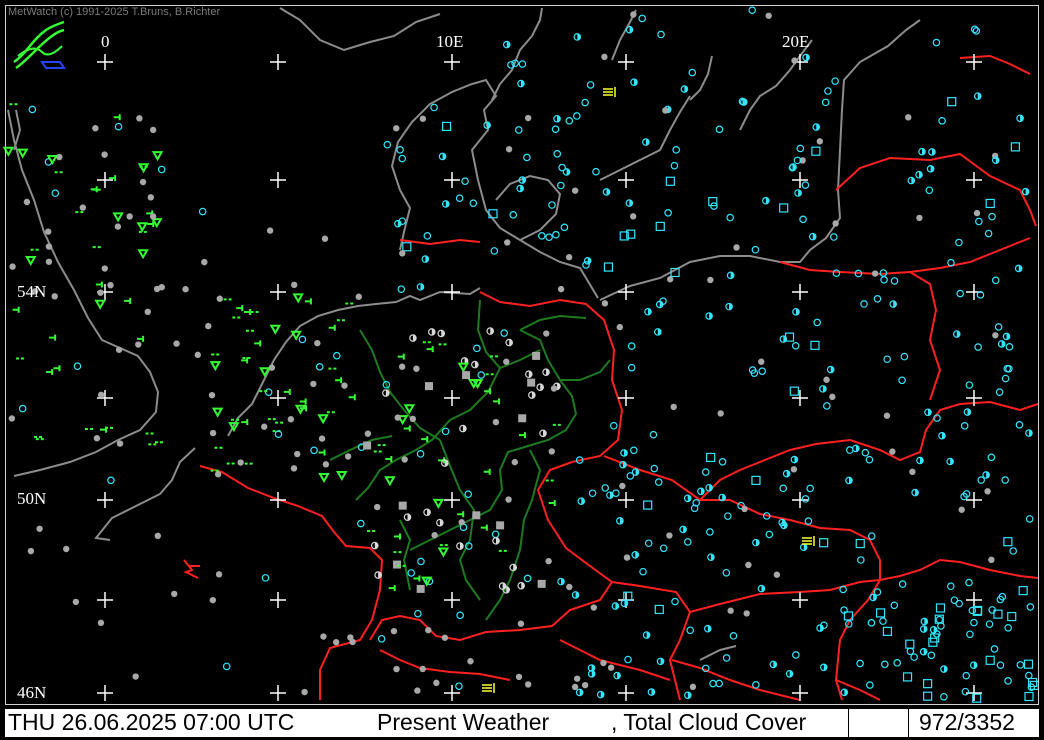  I want to click on grid-label-lat-54n: 54N, so click(32, 291).